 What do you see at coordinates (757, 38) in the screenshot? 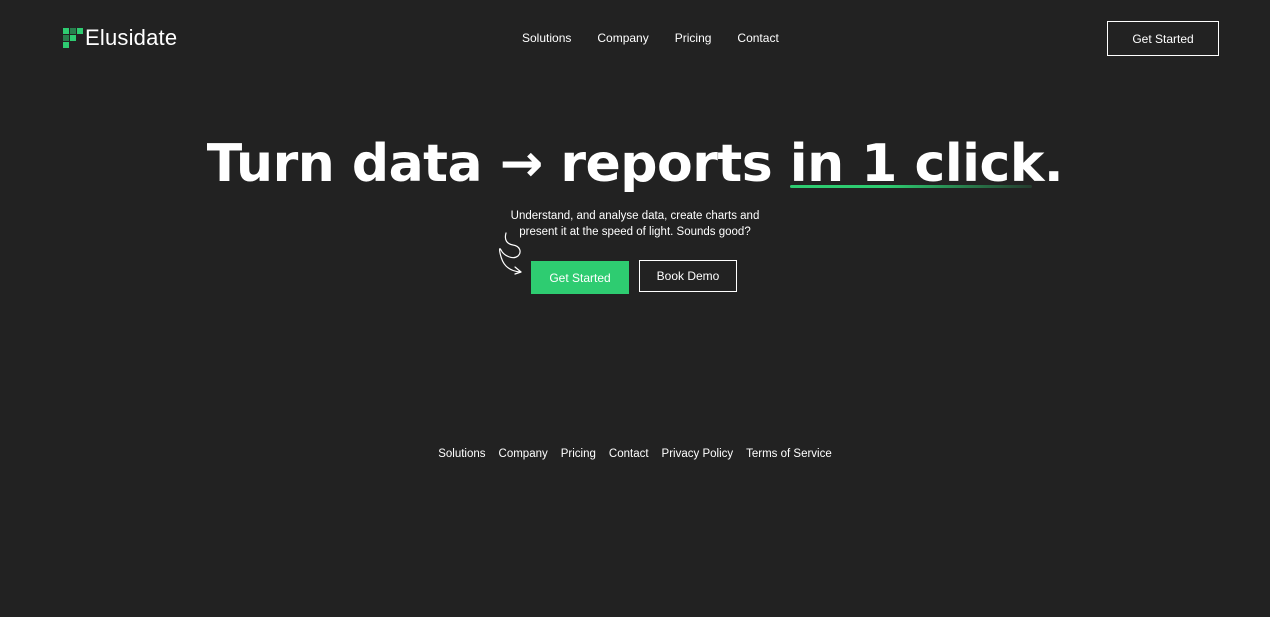
I see `nav-contact: Contact` at bounding box center [757, 38].